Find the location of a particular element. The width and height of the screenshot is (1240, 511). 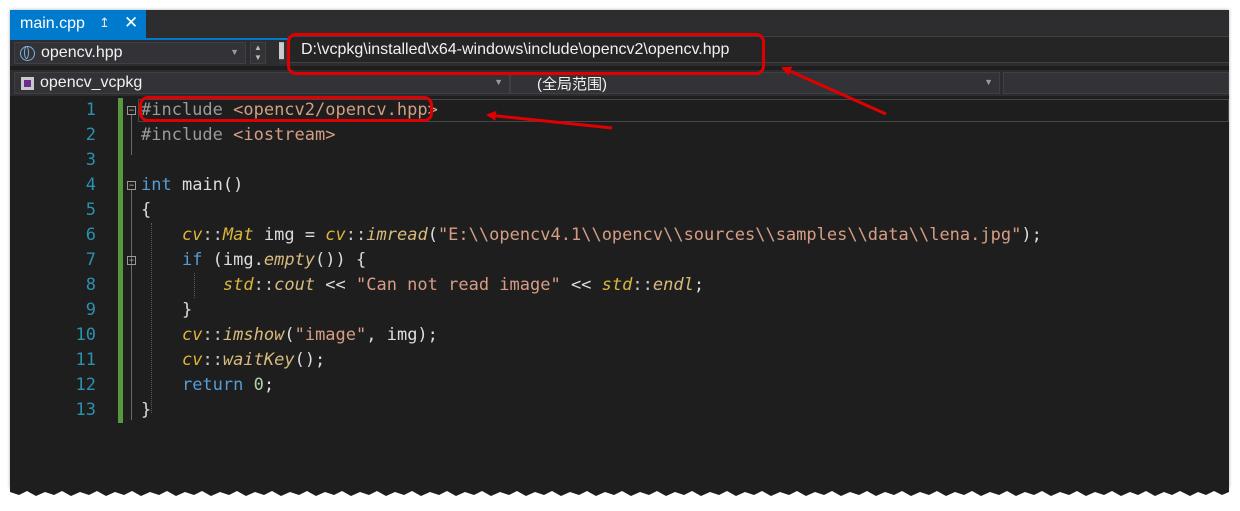

annotation-arrow-include is located at coordinates (549, 120).